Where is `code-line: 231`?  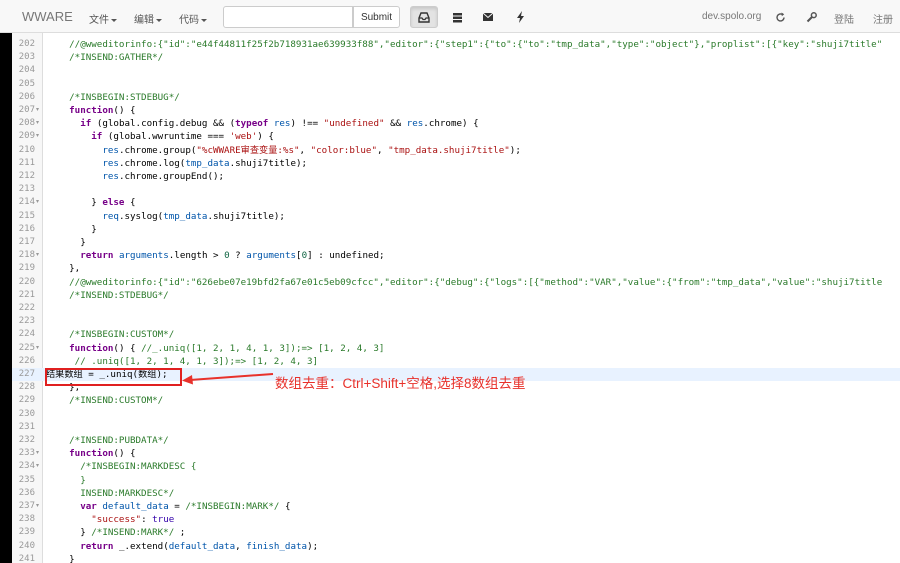 code-line: 231 is located at coordinates (456, 427).